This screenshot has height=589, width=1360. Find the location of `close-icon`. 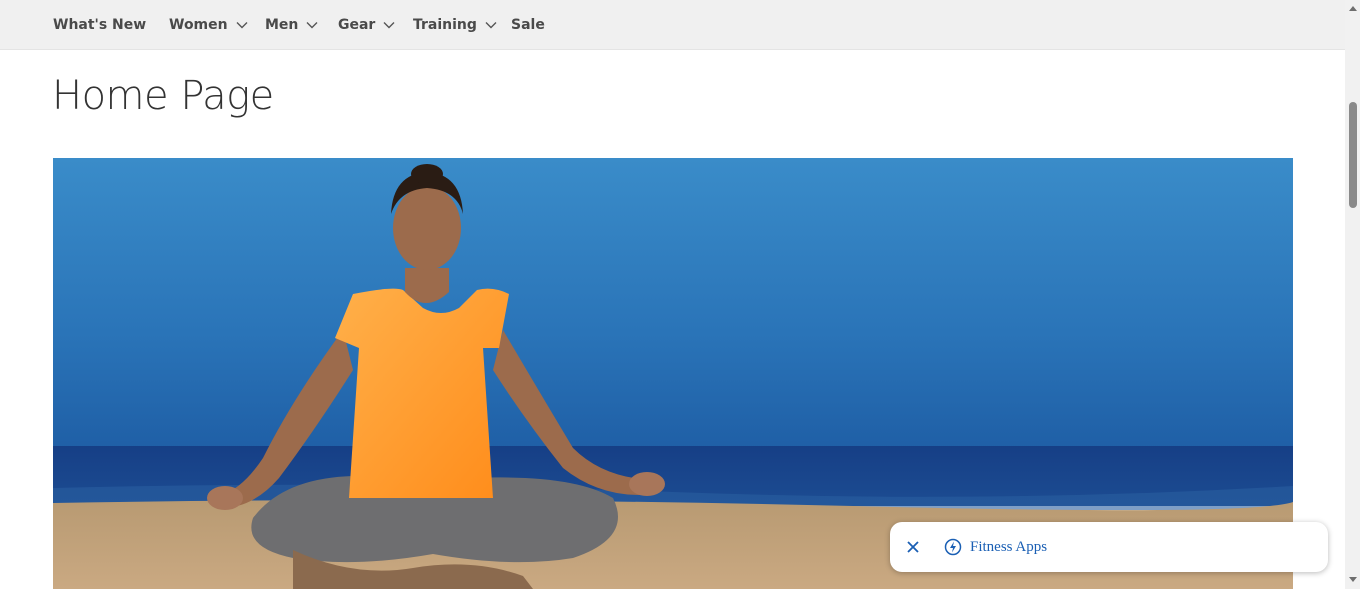

close-icon is located at coordinates (913, 547).